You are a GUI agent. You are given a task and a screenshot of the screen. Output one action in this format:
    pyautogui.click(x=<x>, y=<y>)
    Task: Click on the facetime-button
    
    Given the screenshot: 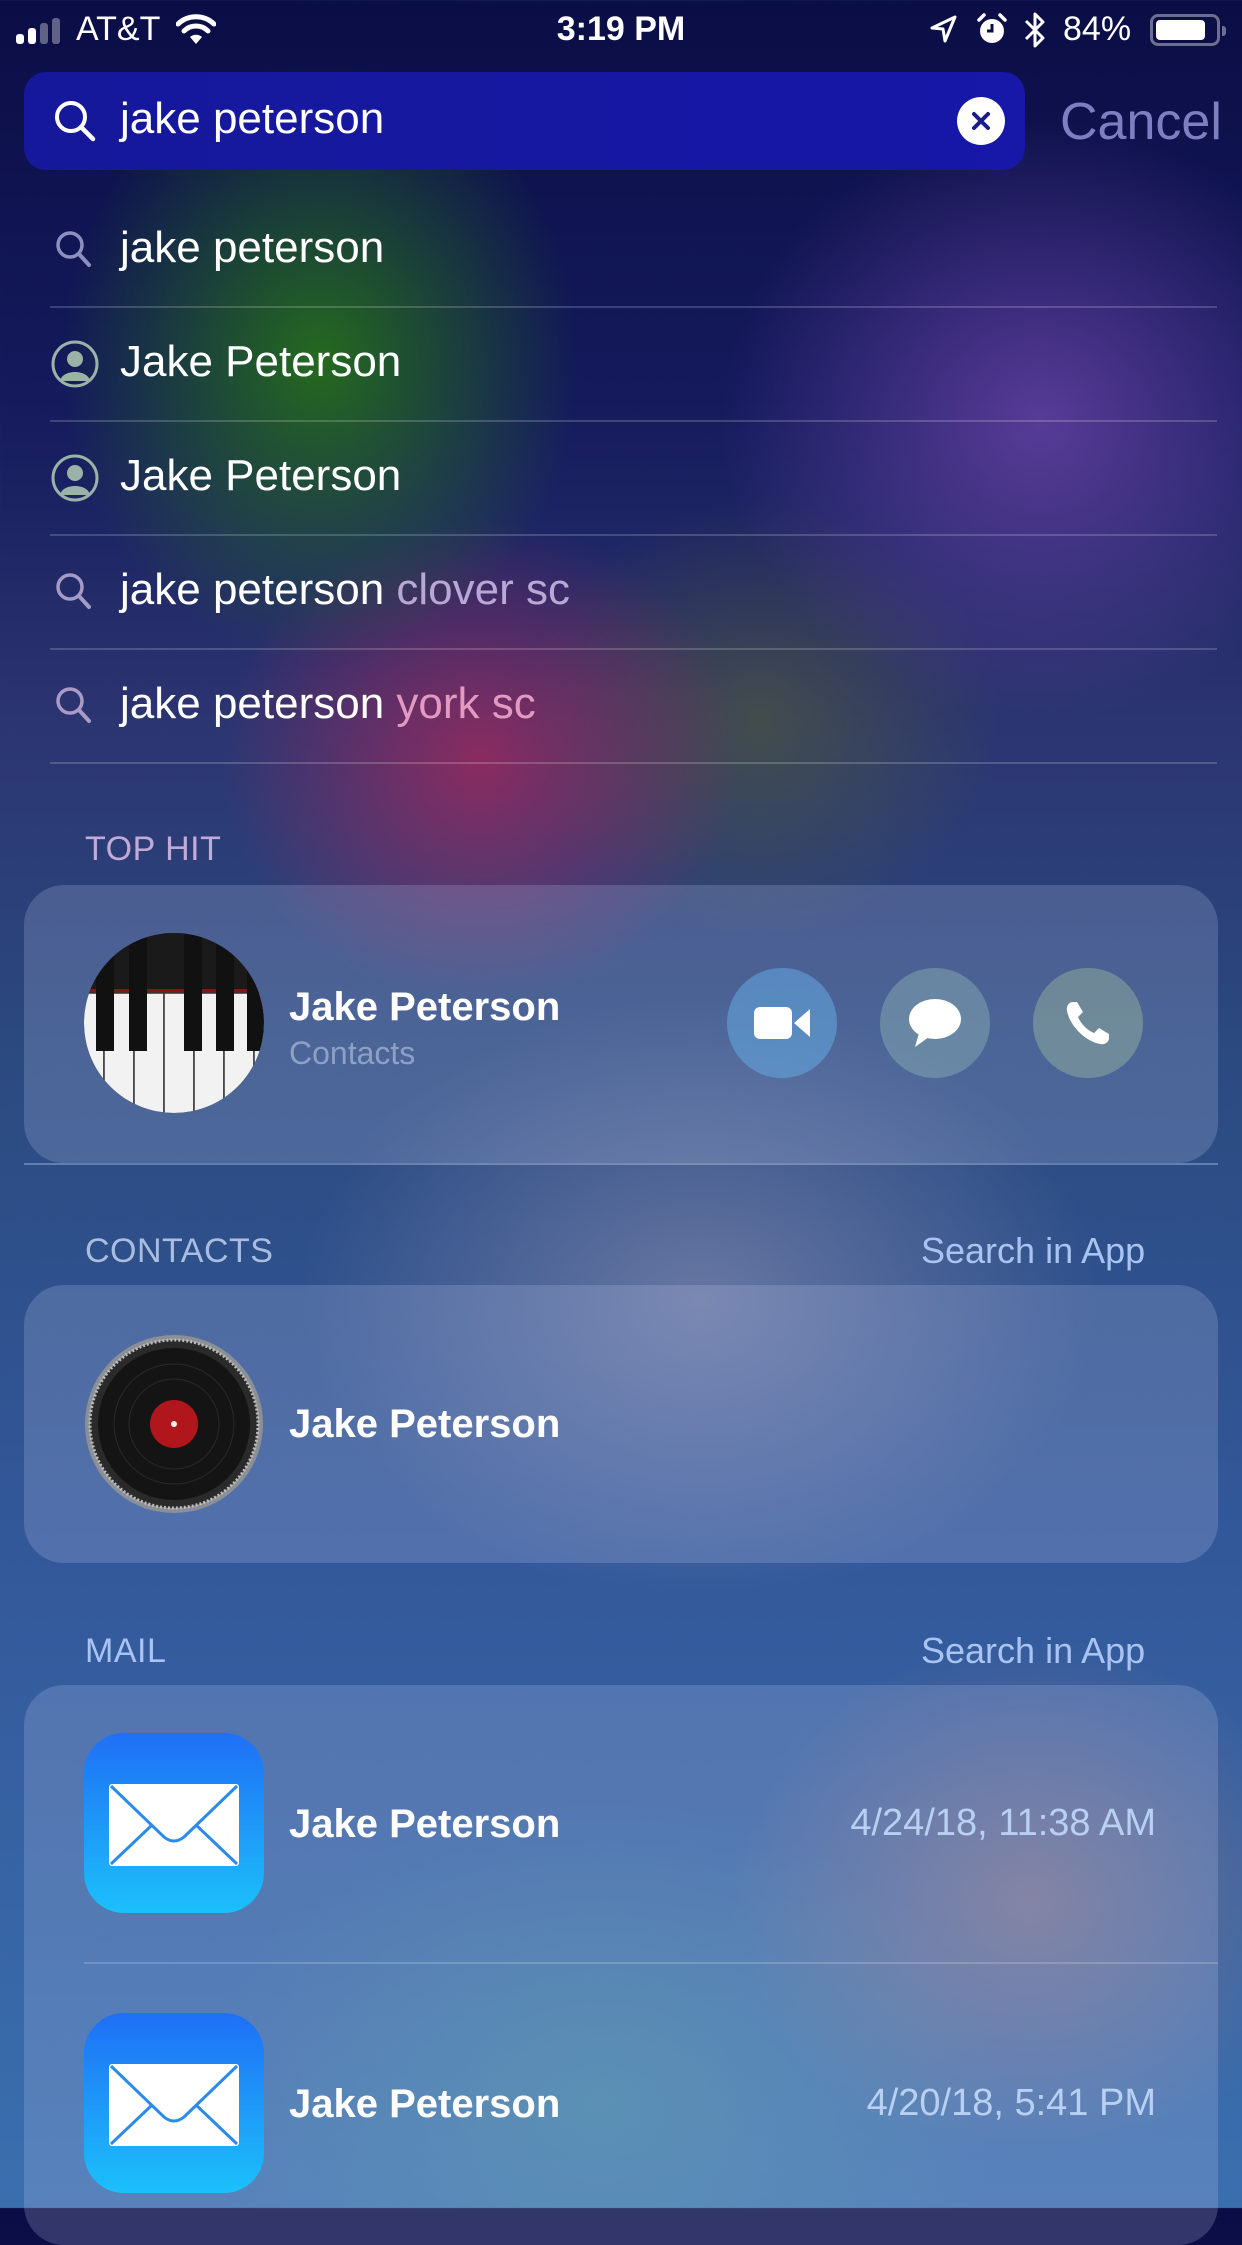 What is the action you would take?
    pyautogui.click(x=782, y=1023)
    